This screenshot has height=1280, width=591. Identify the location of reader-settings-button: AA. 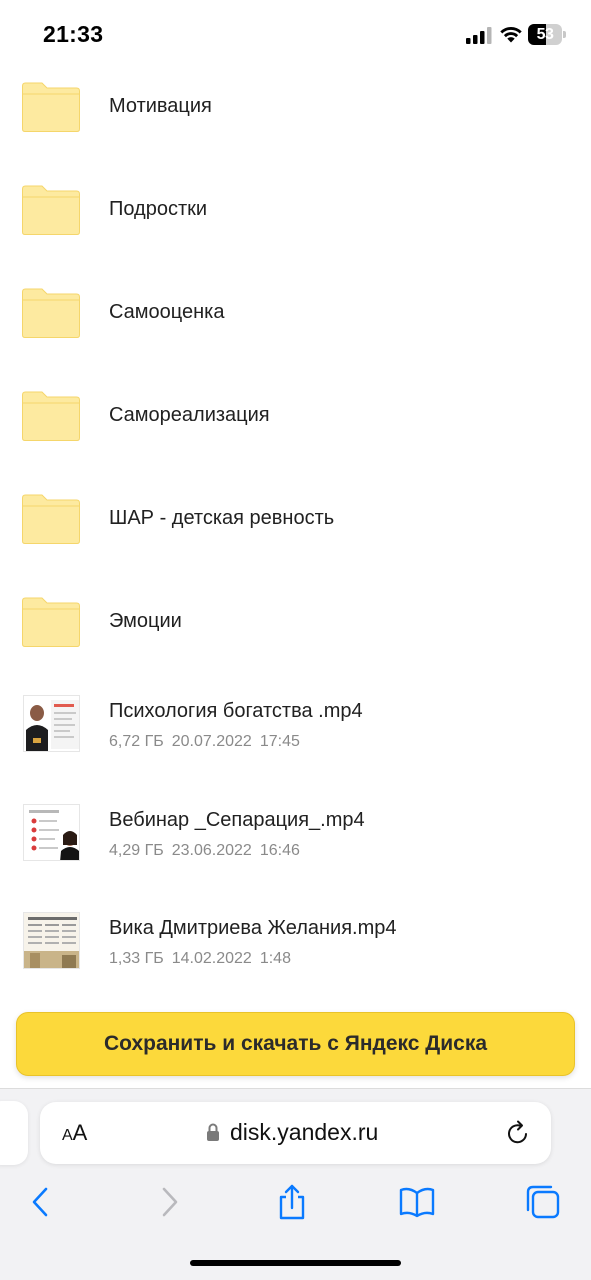
(74, 1133).